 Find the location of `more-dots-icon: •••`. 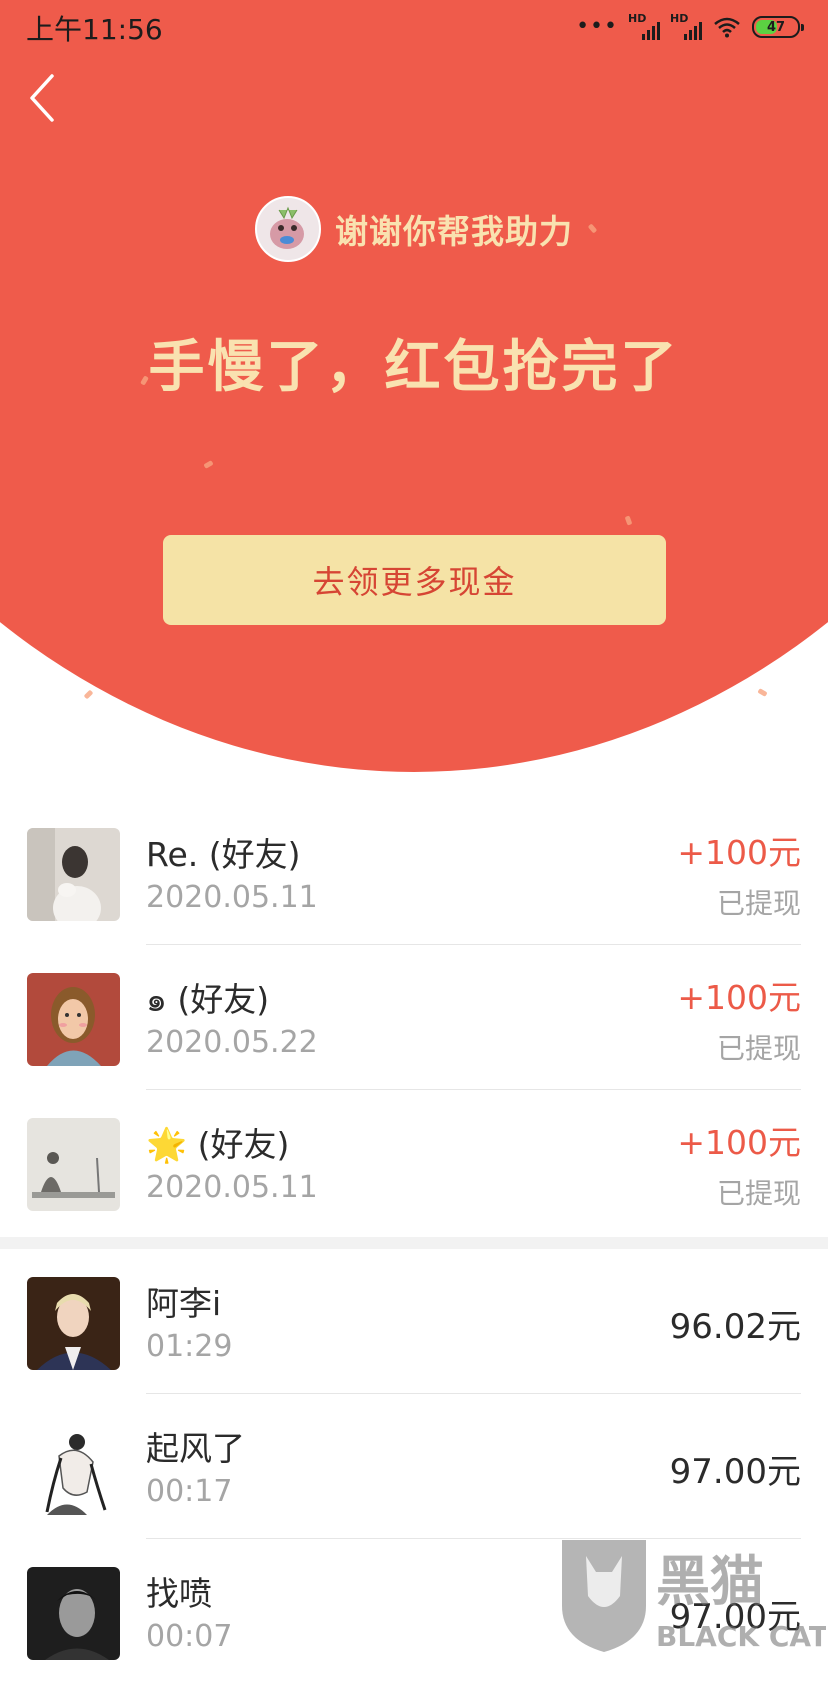

more-dots-icon: ••• is located at coordinates (597, 26).